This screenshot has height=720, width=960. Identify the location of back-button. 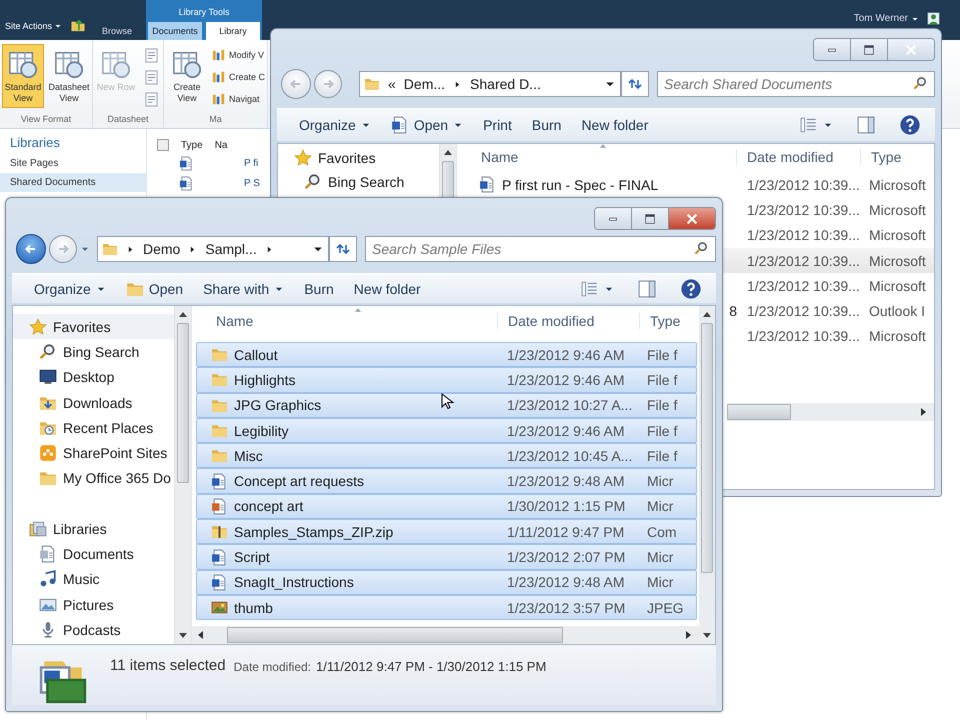
(31, 249).